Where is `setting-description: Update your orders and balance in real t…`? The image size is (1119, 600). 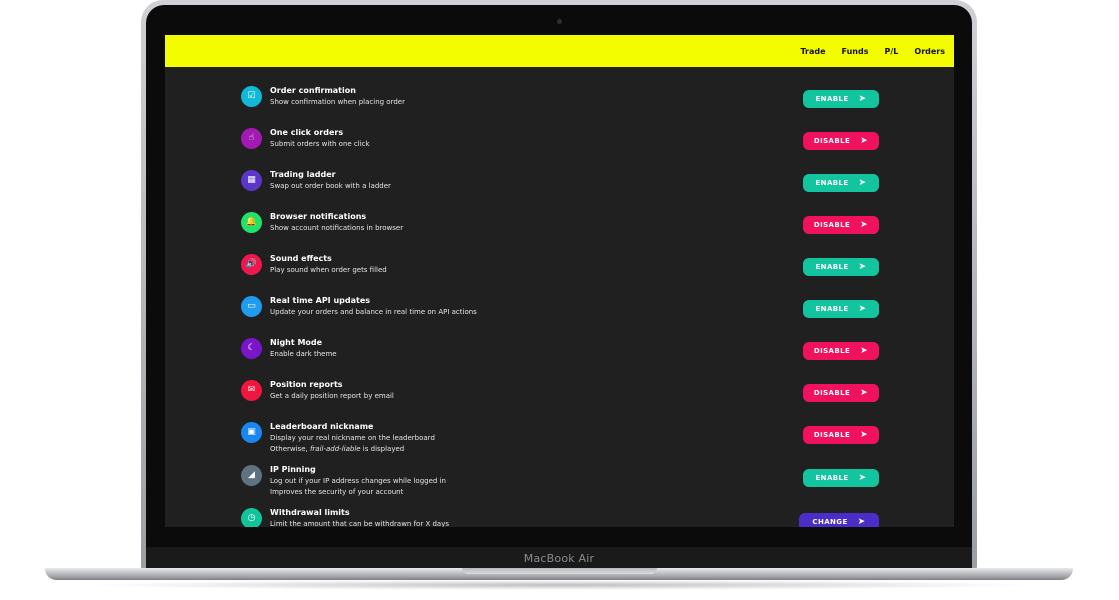 setting-description: Update your orders and balance in real t… is located at coordinates (373, 312).